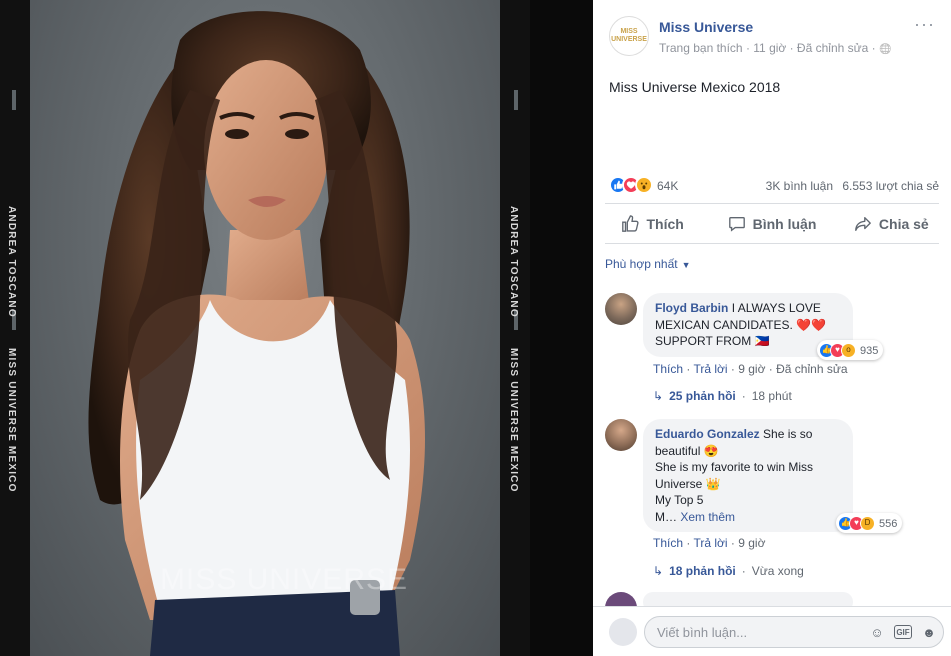 This screenshot has height=656, width=951. I want to click on share-button: Chia sẻ, so click(891, 224).